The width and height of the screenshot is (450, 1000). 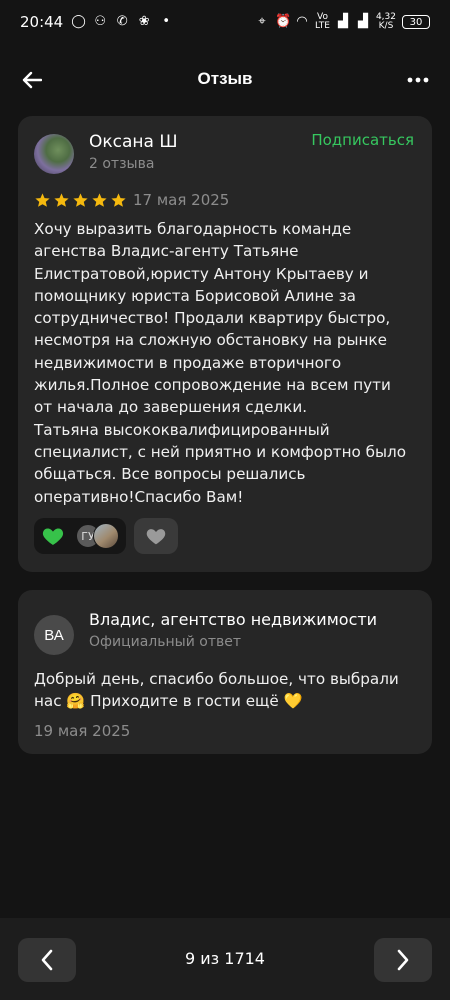 What do you see at coordinates (181, 200) in the screenshot?
I see `review-date: 17 мая 2025` at bounding box center [181, 200].